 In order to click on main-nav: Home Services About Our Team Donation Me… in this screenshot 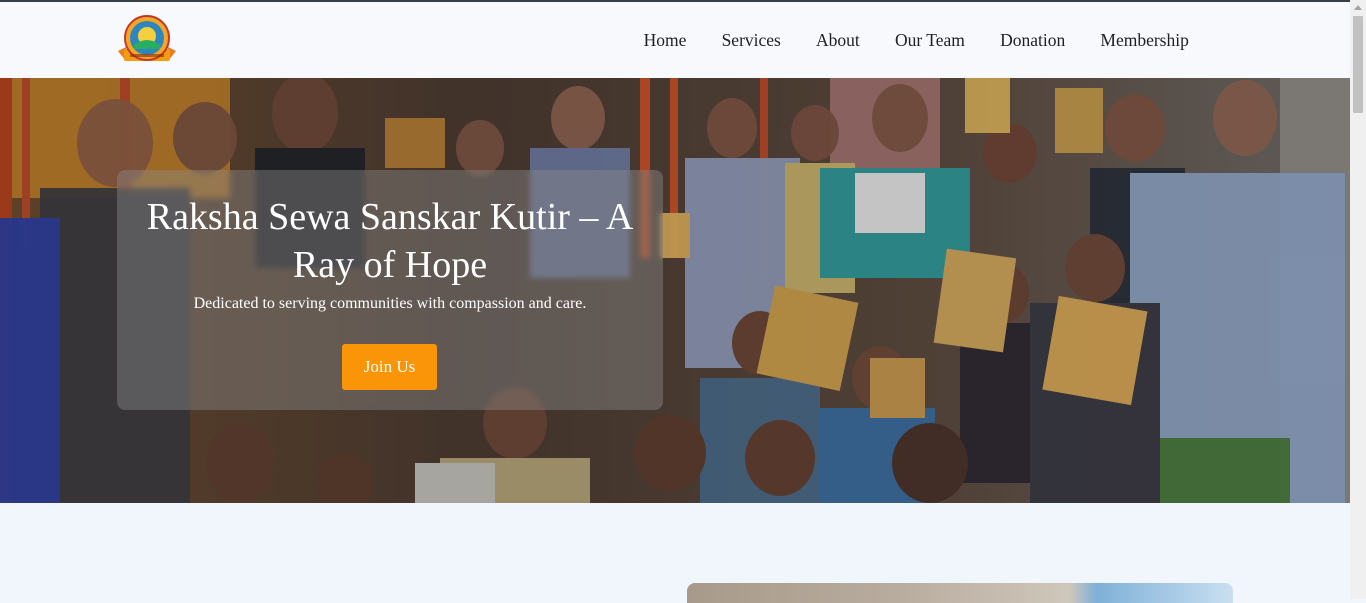, I will do `click(916, 40)`.